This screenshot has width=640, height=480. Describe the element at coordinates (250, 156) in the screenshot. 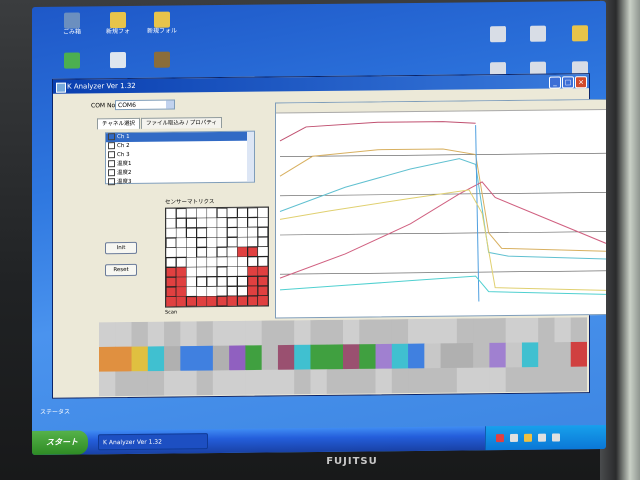

I see `channel-list-scrollbar` at that location.